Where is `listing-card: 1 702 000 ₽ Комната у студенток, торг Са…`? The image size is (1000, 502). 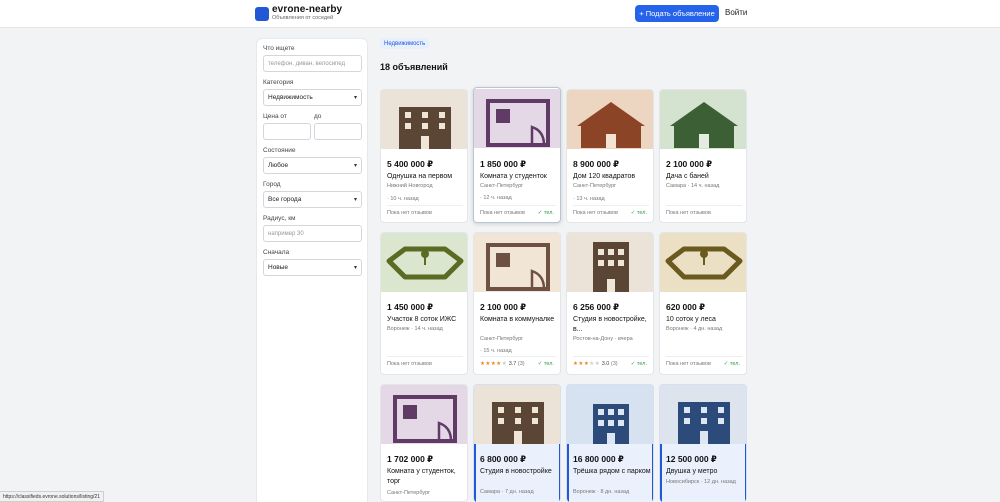 listing-card: 1 702 000 ₽ Комната у студенток, торг Са… is located at coordinates (424, 443).